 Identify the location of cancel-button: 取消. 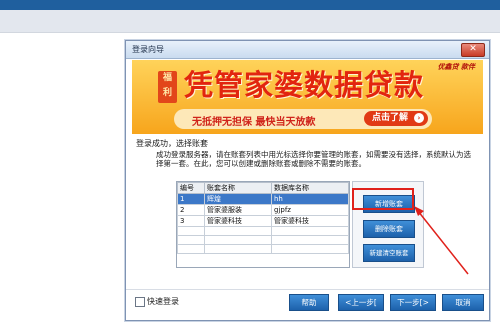
(463, 302).